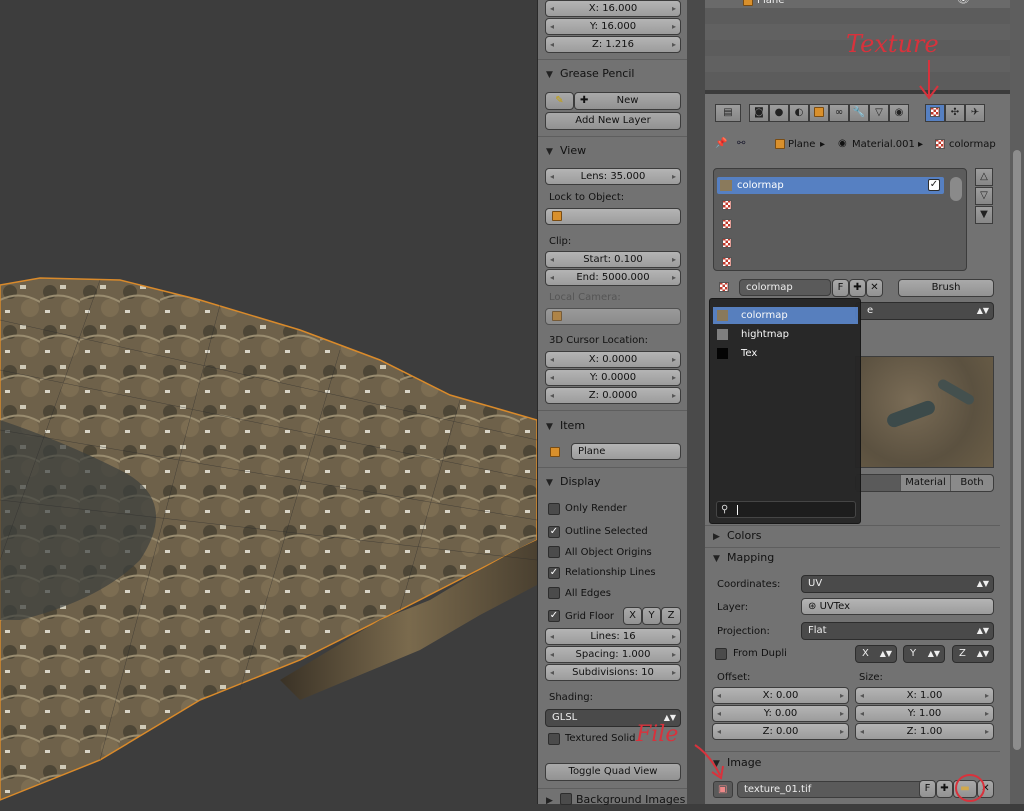 This screenshot has height=811, width=1024. Describe the element at coordinates (559, 101) in the screenshot. I see `pencil-button: ✎` at that location.